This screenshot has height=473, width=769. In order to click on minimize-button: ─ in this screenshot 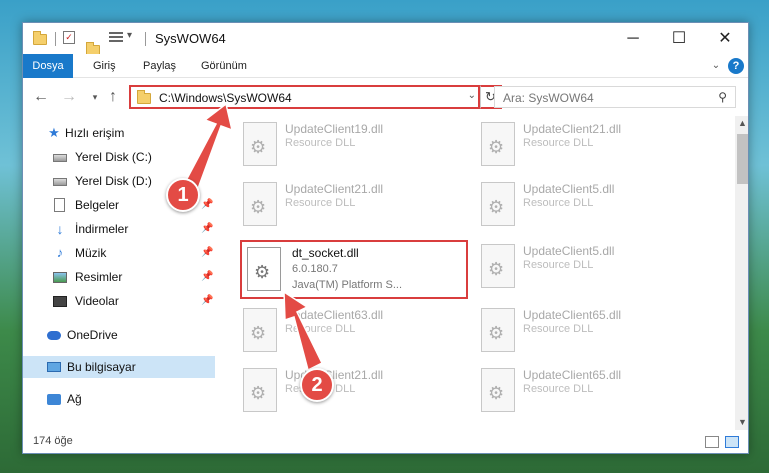, I will do `click(633, 38)`.